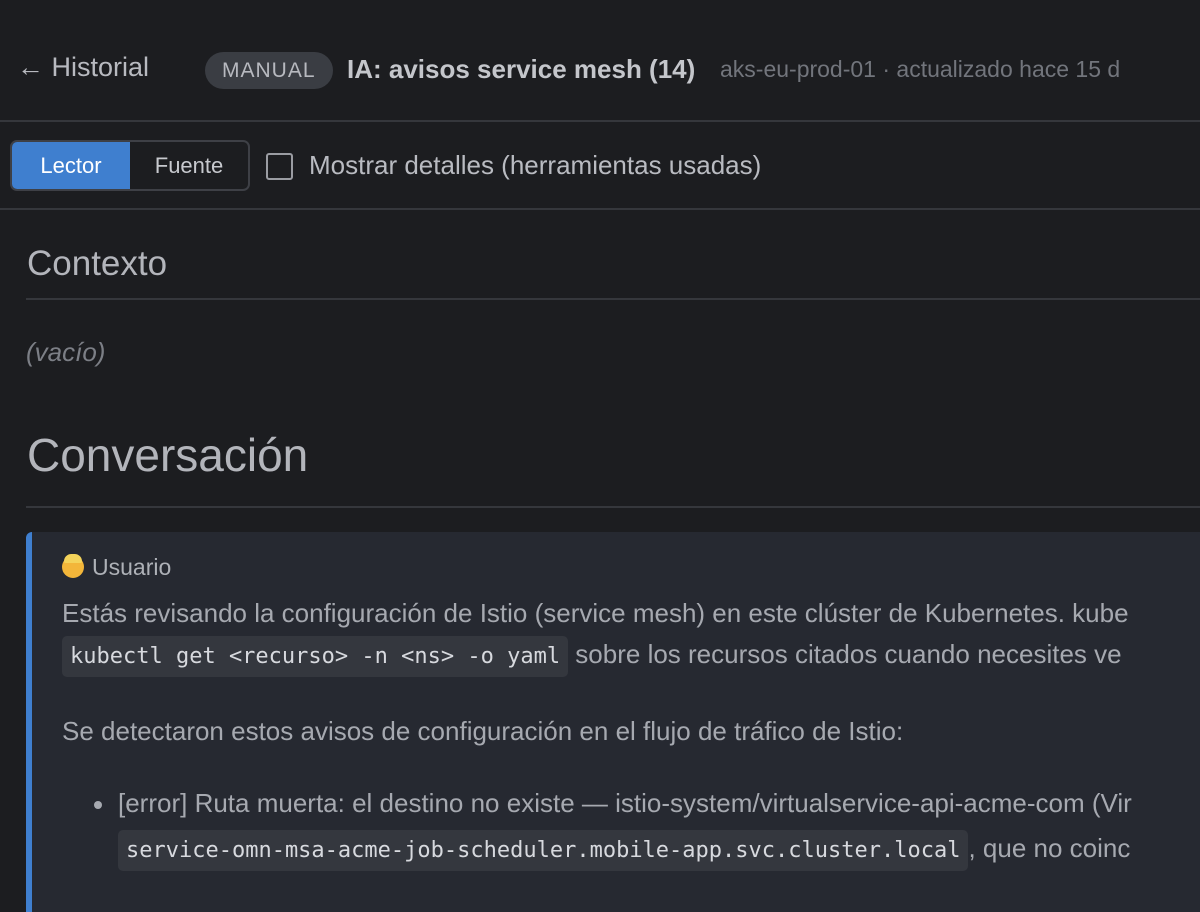 Image resolution: width=1200 pixels, height=912 pixels. Describe the element at coordinates (920, 69) in the screenshot. I see `cluster-meta: aks-eu-prod-01 · actualizado hace 15 d` at that location.